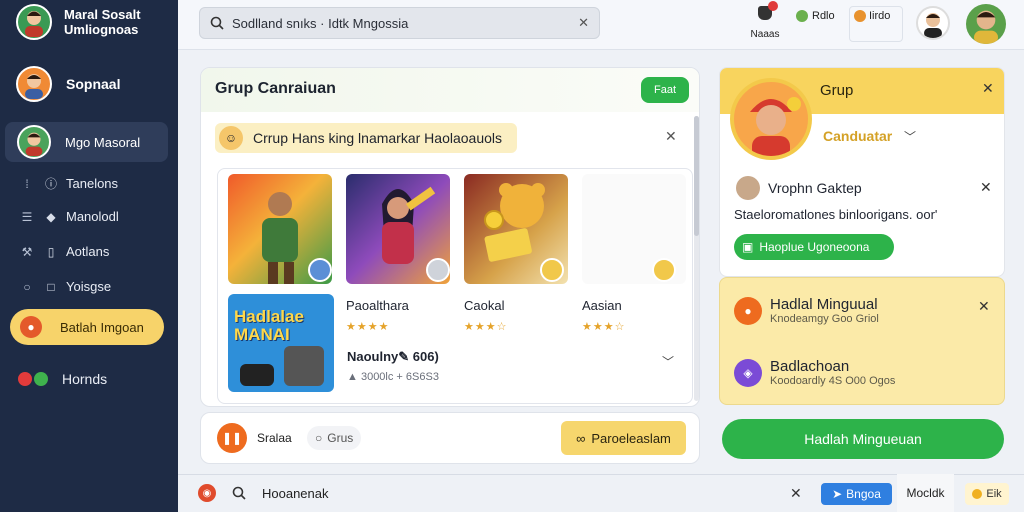  I want to click on list-item-subtitle: Koodoardly 4S O00 Ogos, so click(833, 381).